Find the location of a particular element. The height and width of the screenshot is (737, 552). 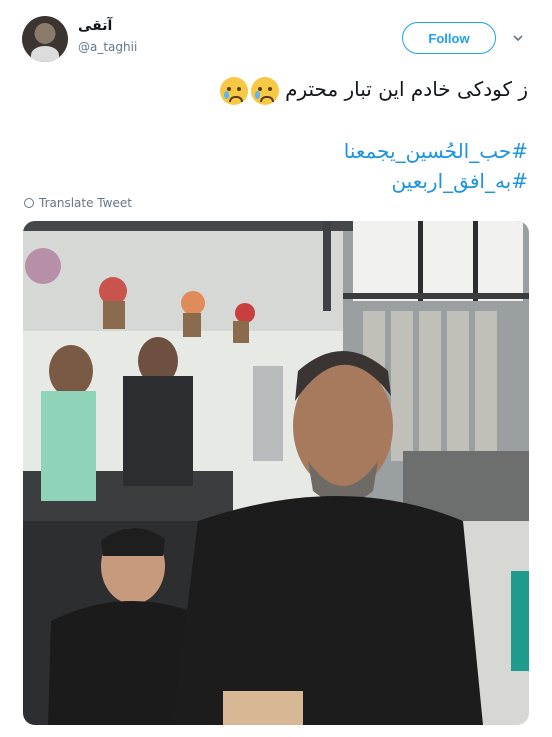

hashtag-list: #حب_الحُسین_یجمعنا #به_افق_اربعین is located at coordinates (436, 166).